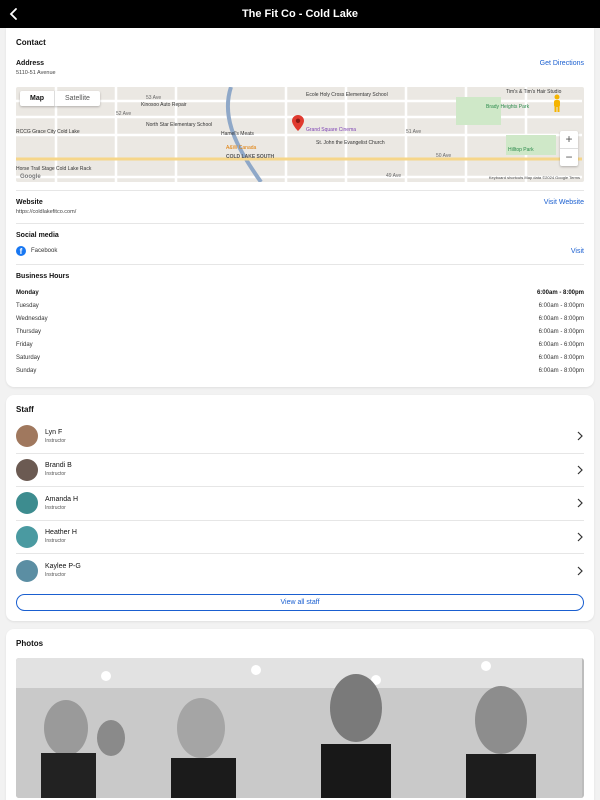  I want to click on pegman-icon, so click(557, 103).